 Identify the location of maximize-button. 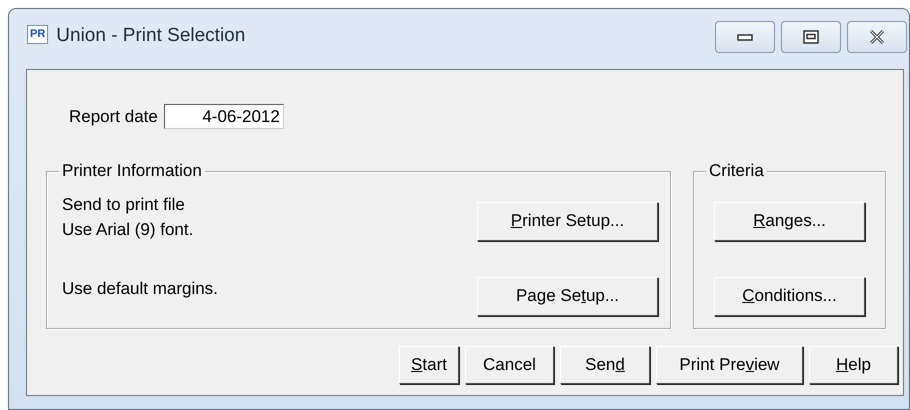
(811, 37).